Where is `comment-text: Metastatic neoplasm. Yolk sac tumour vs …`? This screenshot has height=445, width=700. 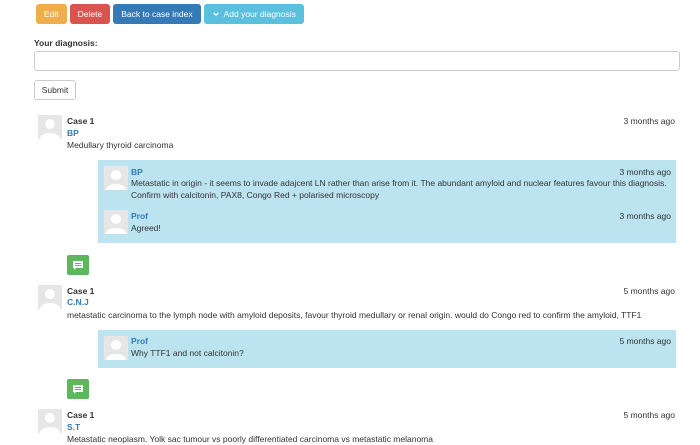
comment-text: Metastatic neoplasm. Yolk sac tumour vs … is located at coordinates (250, 439).